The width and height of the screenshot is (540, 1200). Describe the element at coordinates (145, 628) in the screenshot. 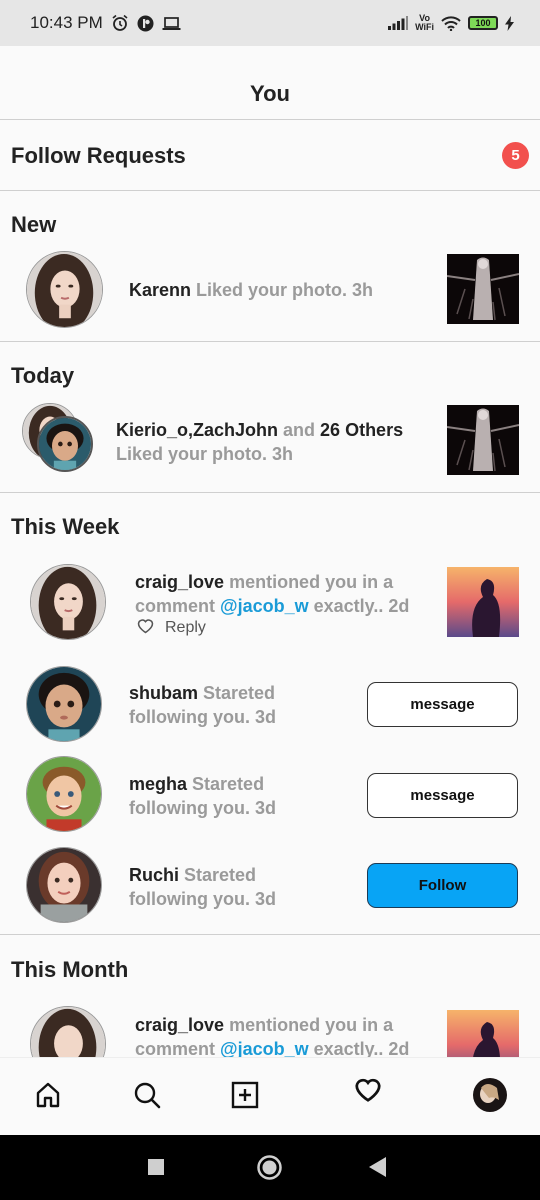

I see `heart-outline-icon` at that location.